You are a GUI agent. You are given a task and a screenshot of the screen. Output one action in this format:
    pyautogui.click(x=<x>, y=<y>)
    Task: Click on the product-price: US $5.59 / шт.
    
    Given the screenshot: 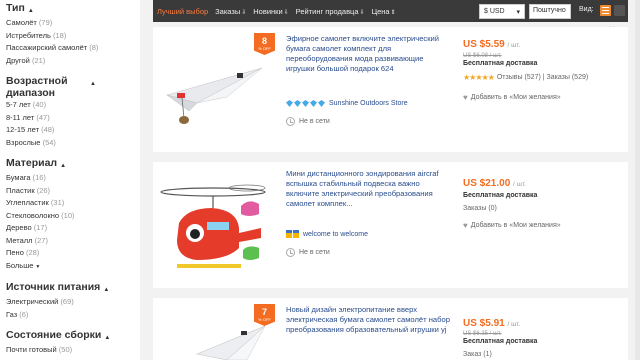 What is the action you would take?
    pyautogui.click(x=492, y=44)
    